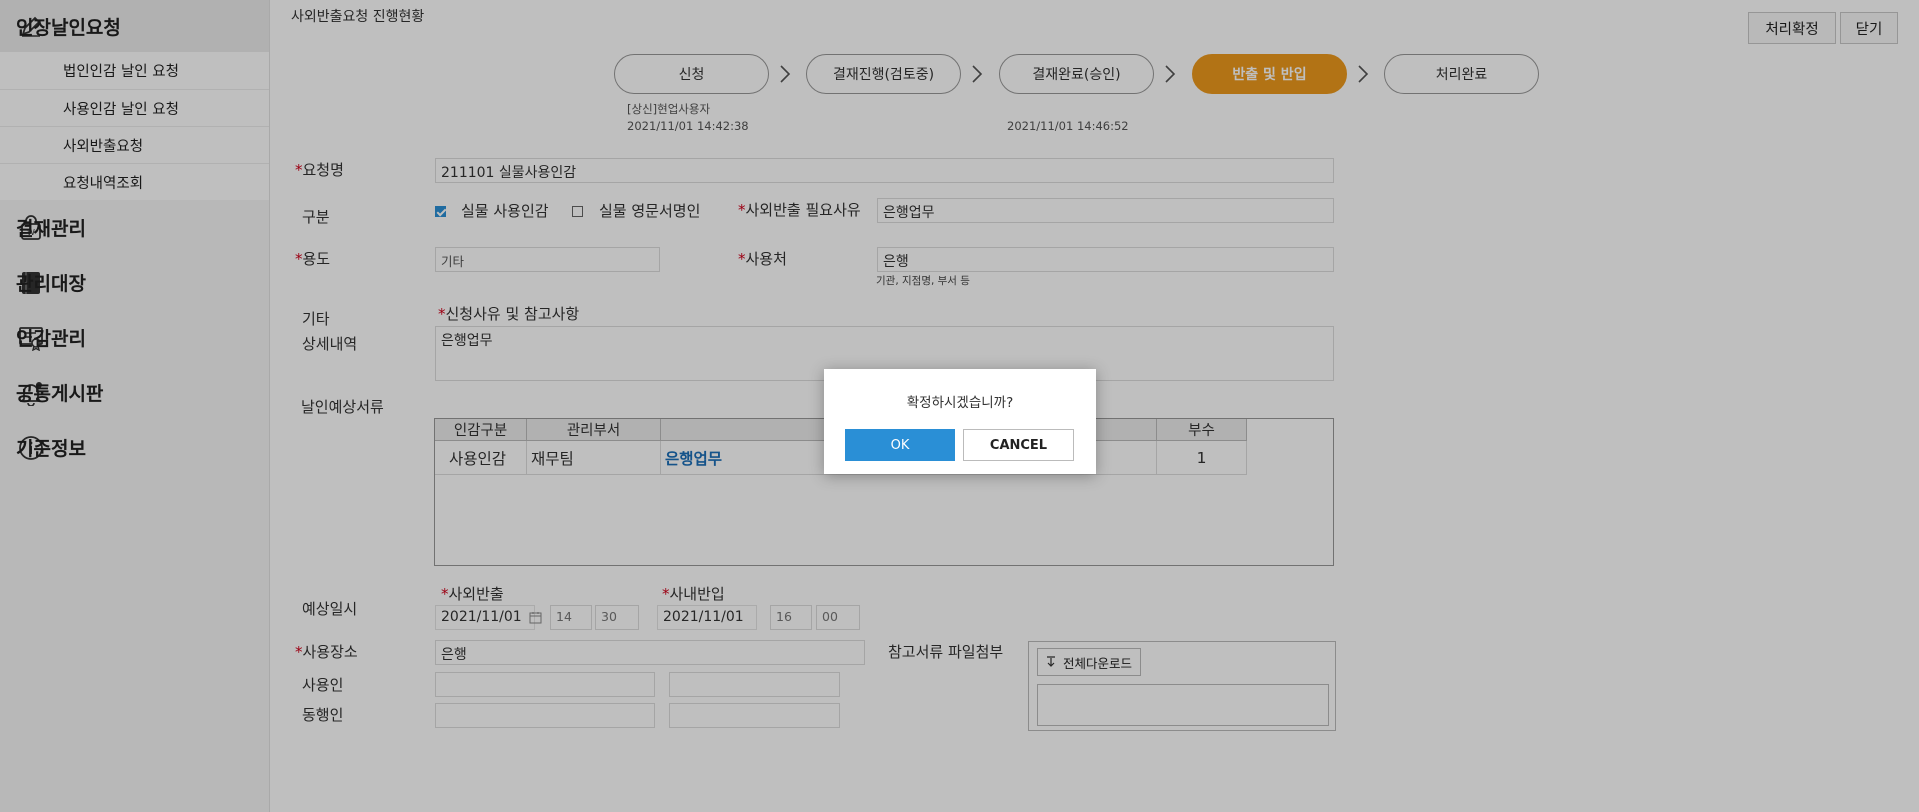 This screenshot has height=812, width=1919. I want to click on cancel-button: CANCEL, so click(1018, 445).